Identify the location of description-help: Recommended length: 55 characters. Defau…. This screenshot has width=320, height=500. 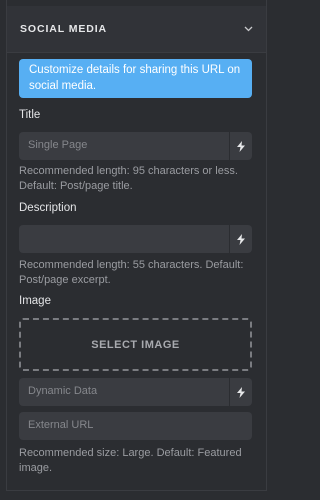
(131, 272).